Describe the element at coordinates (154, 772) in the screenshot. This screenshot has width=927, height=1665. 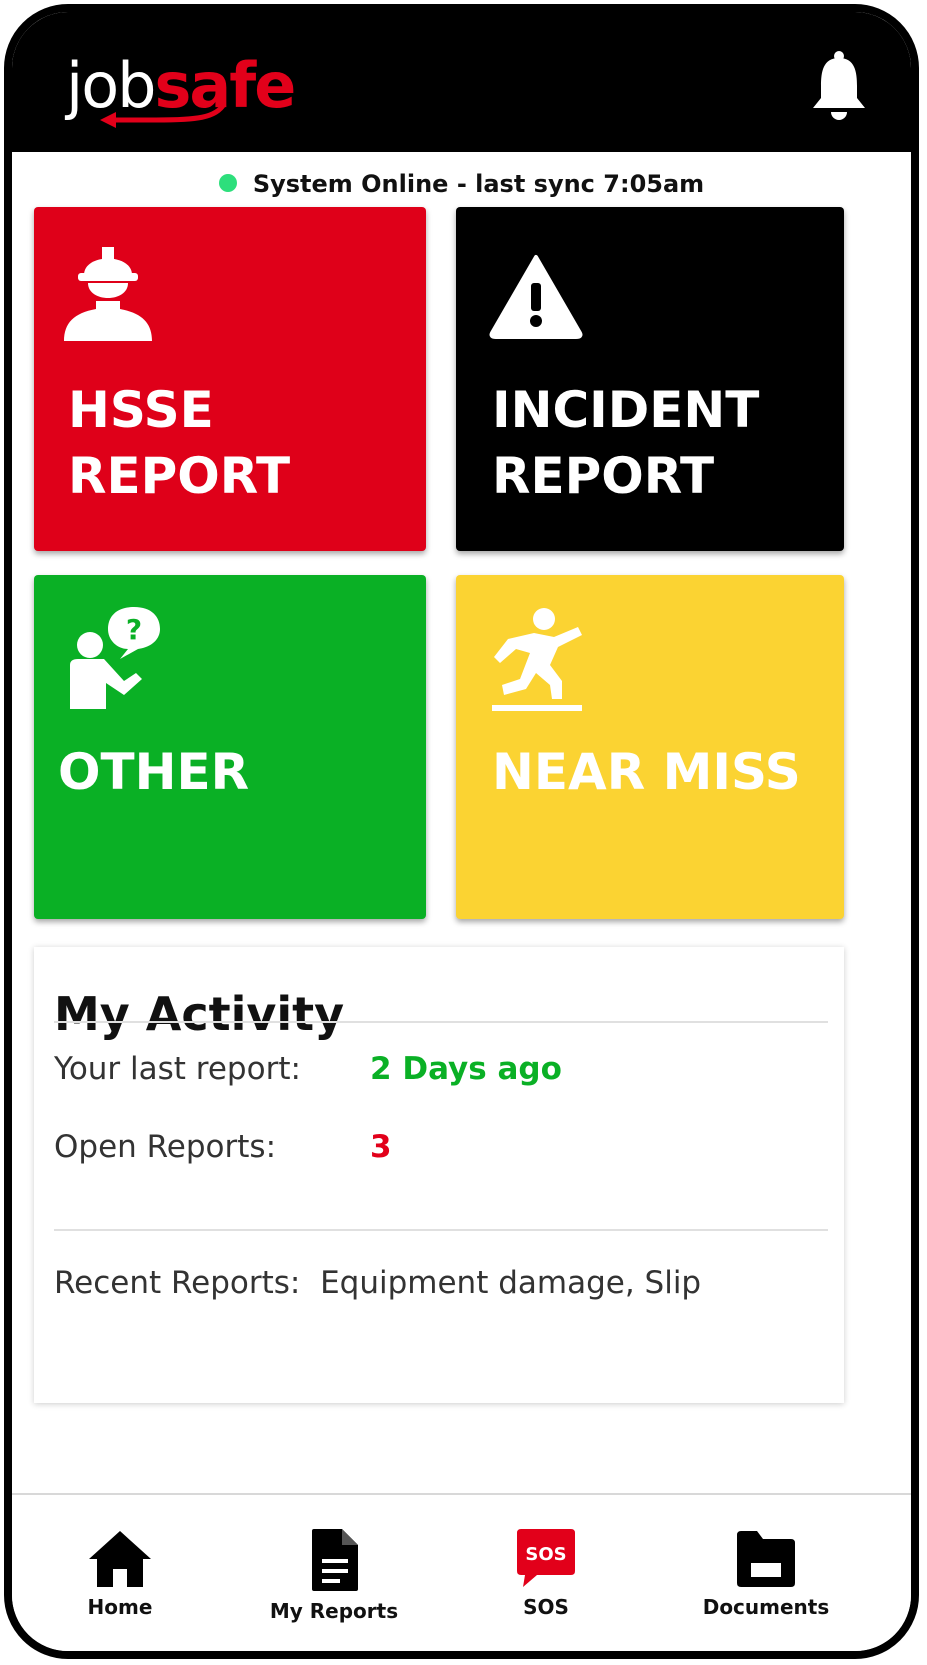
I see `other-label: OTHER` at that location.